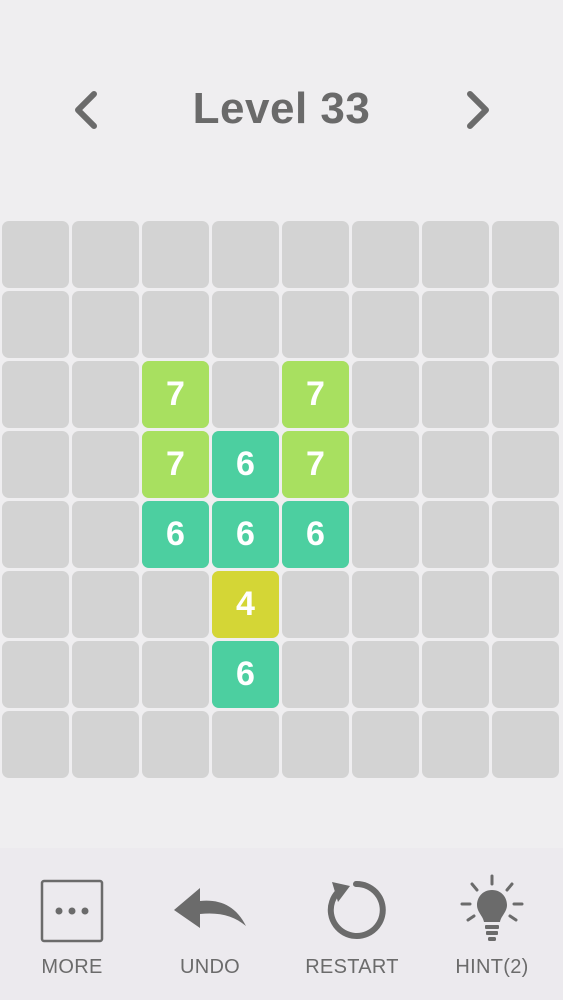 The image size is (563, 1000). I want to click on hint-label: HINT(2), so click(492, 967).